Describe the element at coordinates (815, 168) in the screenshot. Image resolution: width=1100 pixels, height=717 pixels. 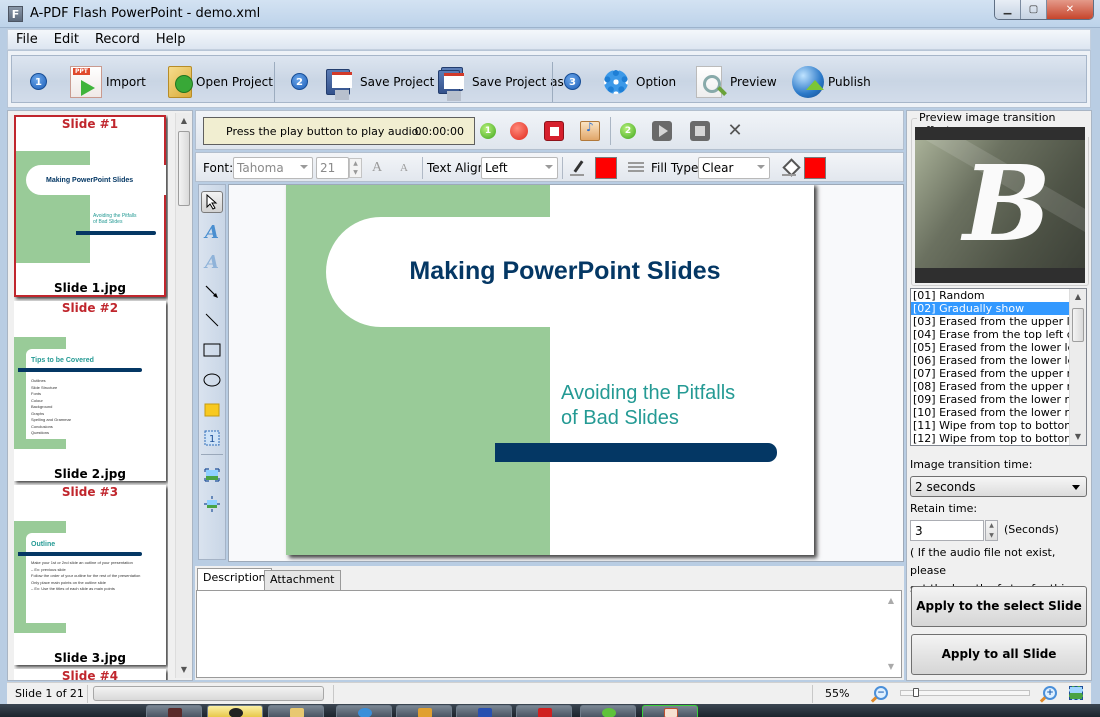
I see `fill-color-swatch` at that location.